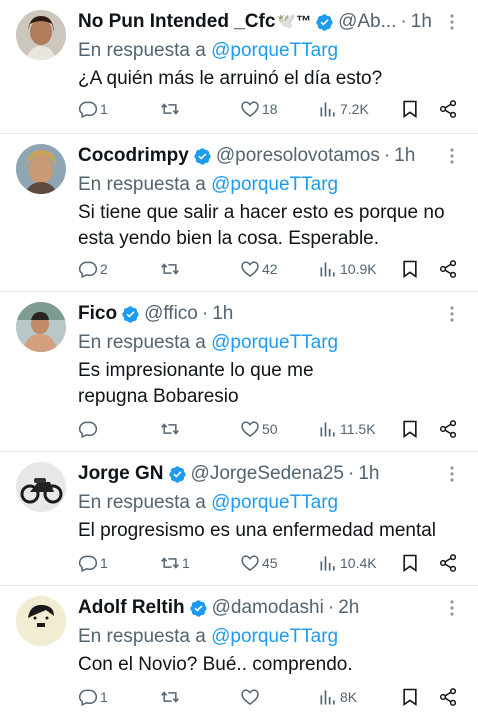 This screenshot has height=720, width=478. I want to click on user-handle: @ffico, so click(171, 314).